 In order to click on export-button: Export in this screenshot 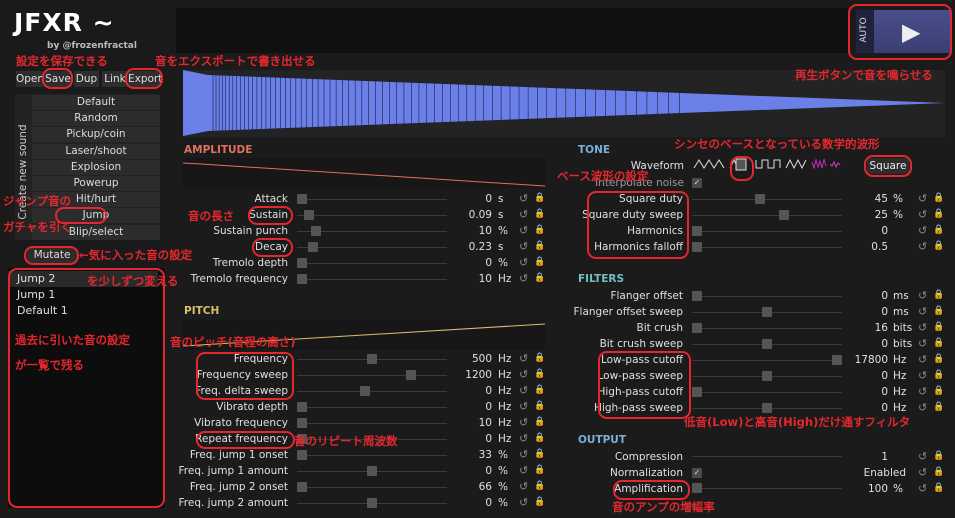, I will do `click(145, 79)`.